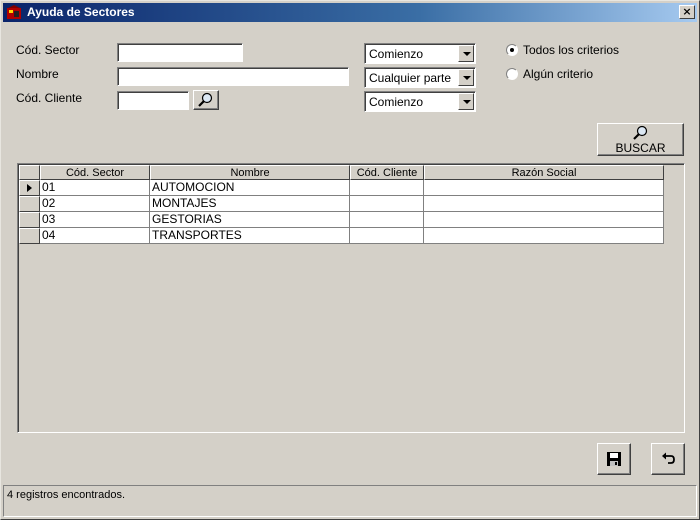 Image resolution: width=700 pixels, height=520 pixels. Describe the element at coordinates (95, 204) in the screenshot. I see `cell-cod-sector: 02` at that location.